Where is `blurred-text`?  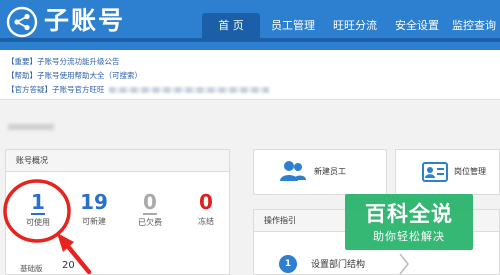 blurred-text is located at coordinates (188, 90).